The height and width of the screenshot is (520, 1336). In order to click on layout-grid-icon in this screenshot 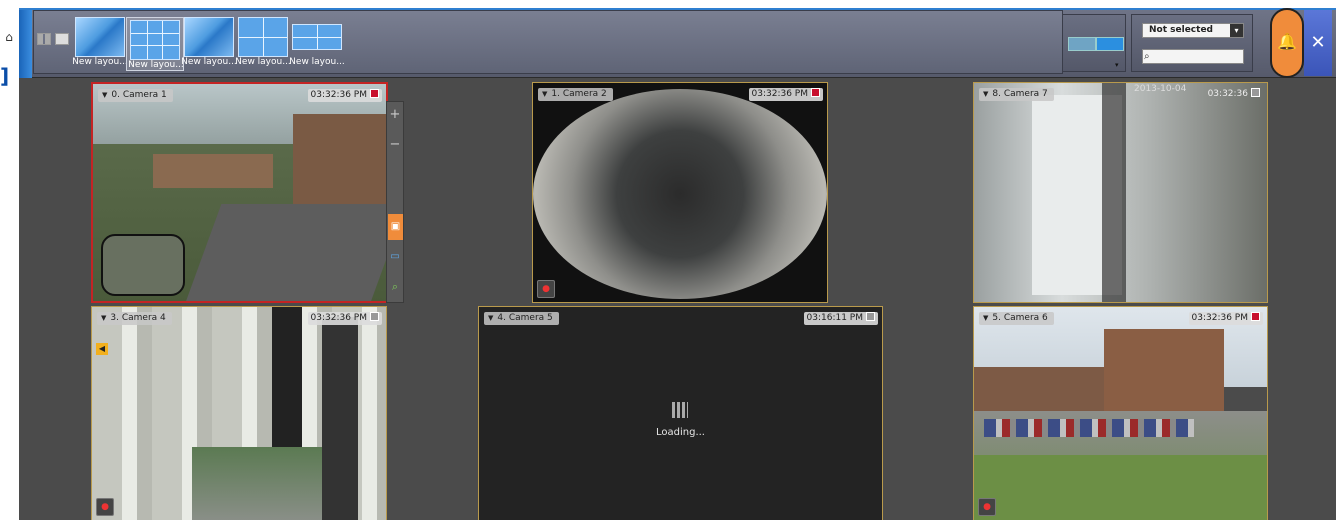, I will do `click(44, 39)`.